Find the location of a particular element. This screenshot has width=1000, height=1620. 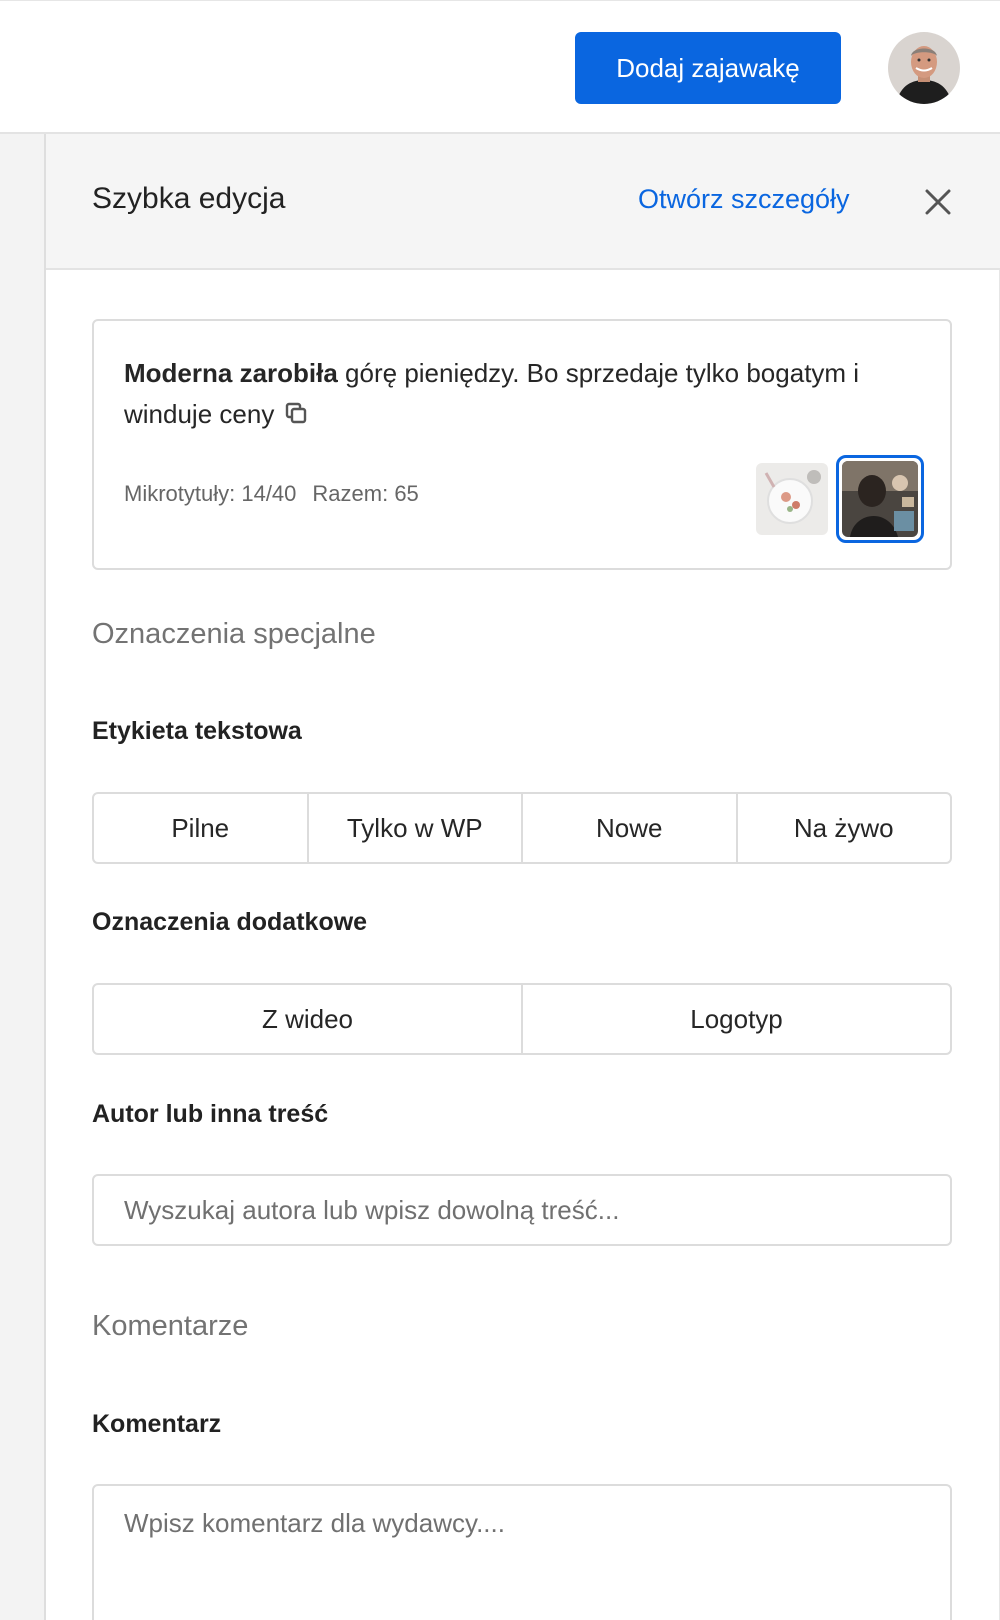

option-live: Na żywo is located at coordinates (843, 828).